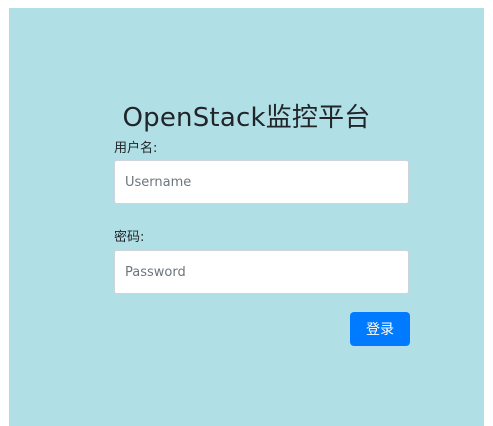 This screenshot has width=493, height=426. Describe the element at coordinates (246, 118) in the screenshot. I see `page-title: OpenStack监控平台` at that location.